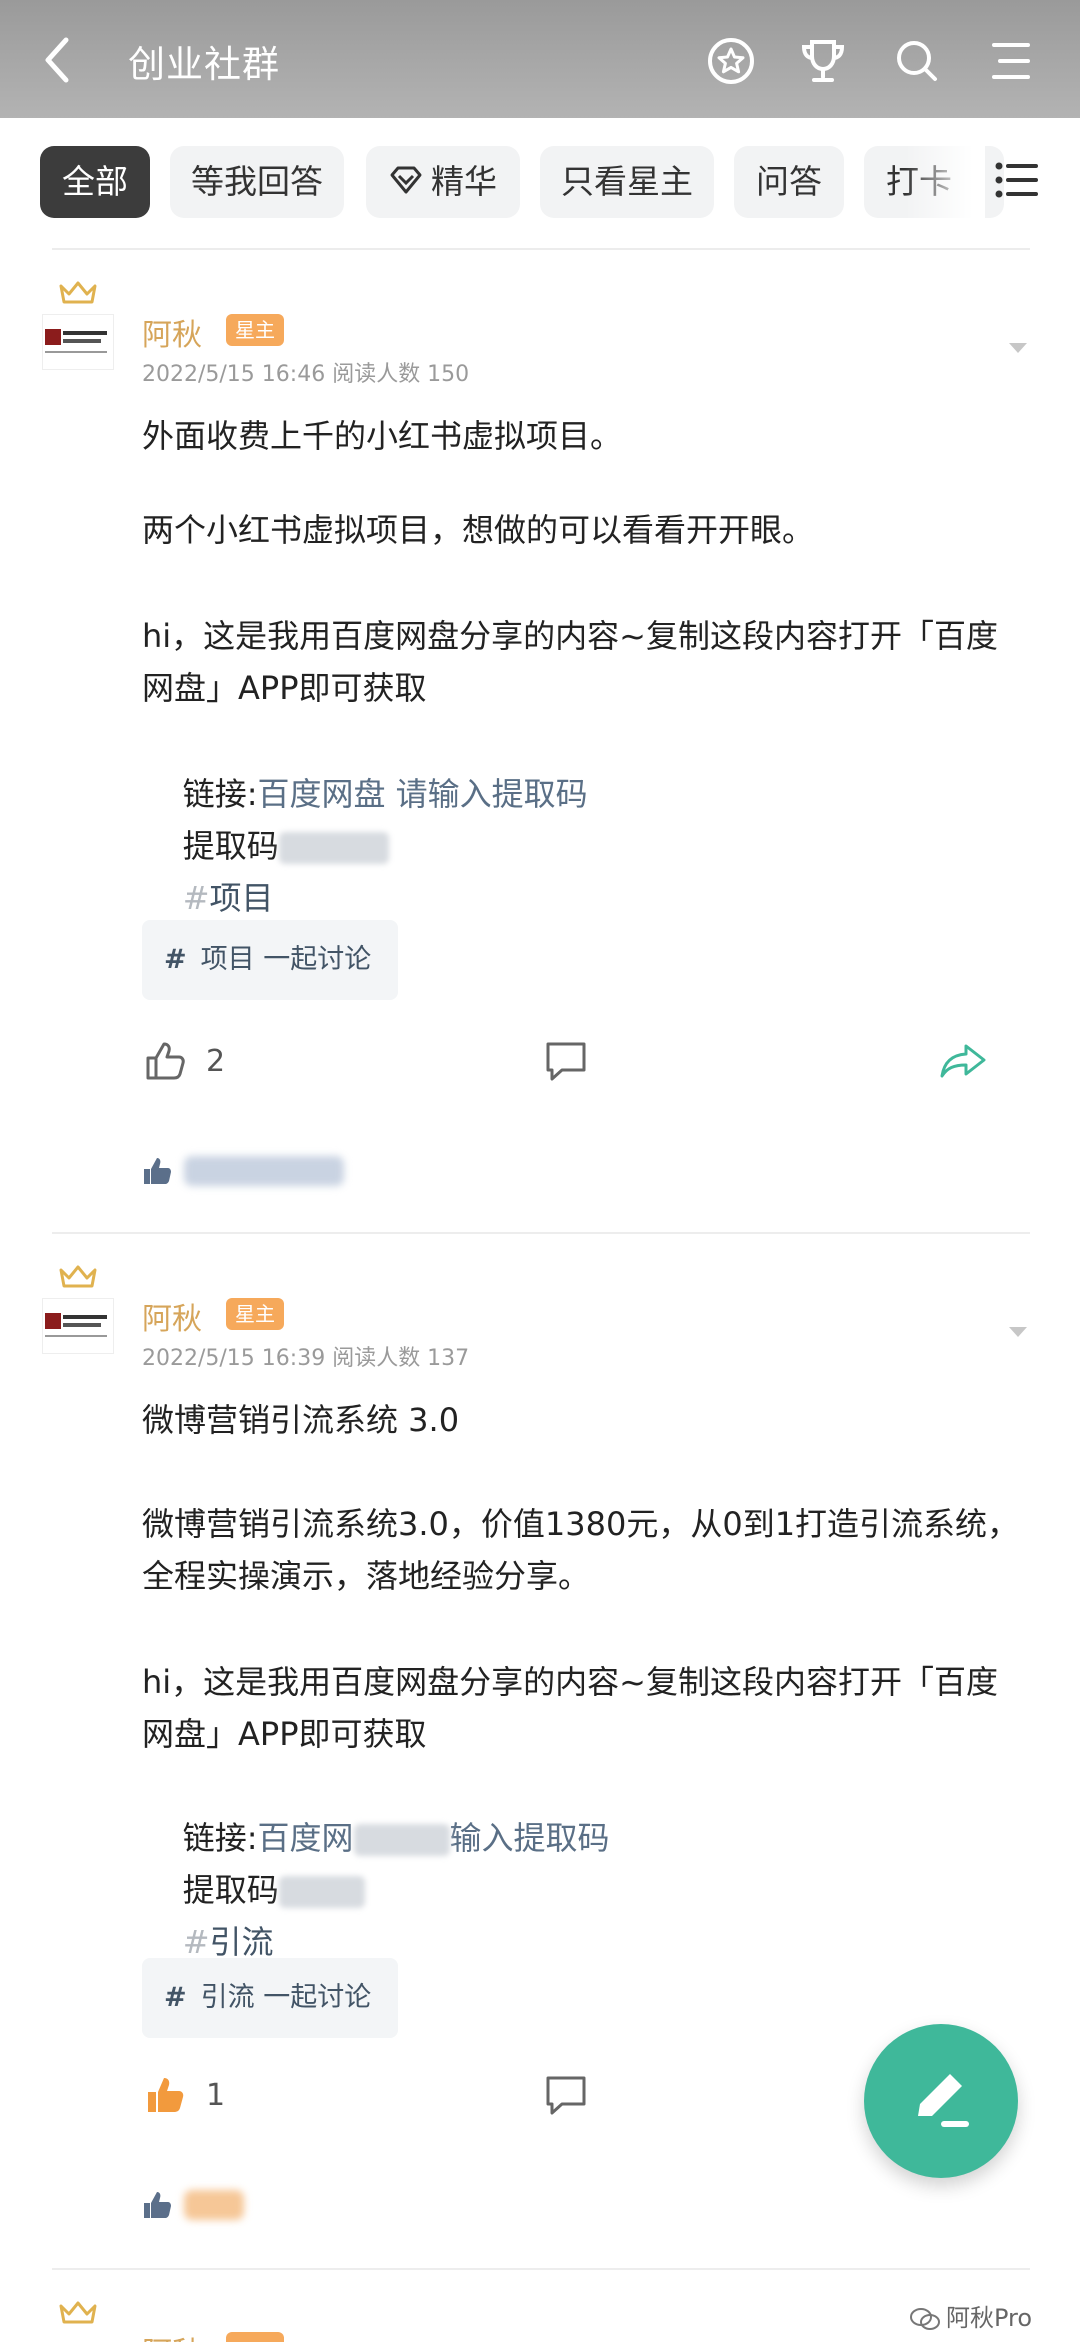 The image size is (1080, 2342). What do you see at coordinates (963, 1063) in the screenshot?
I see `share-icon` at bounding box center [963, 1063].